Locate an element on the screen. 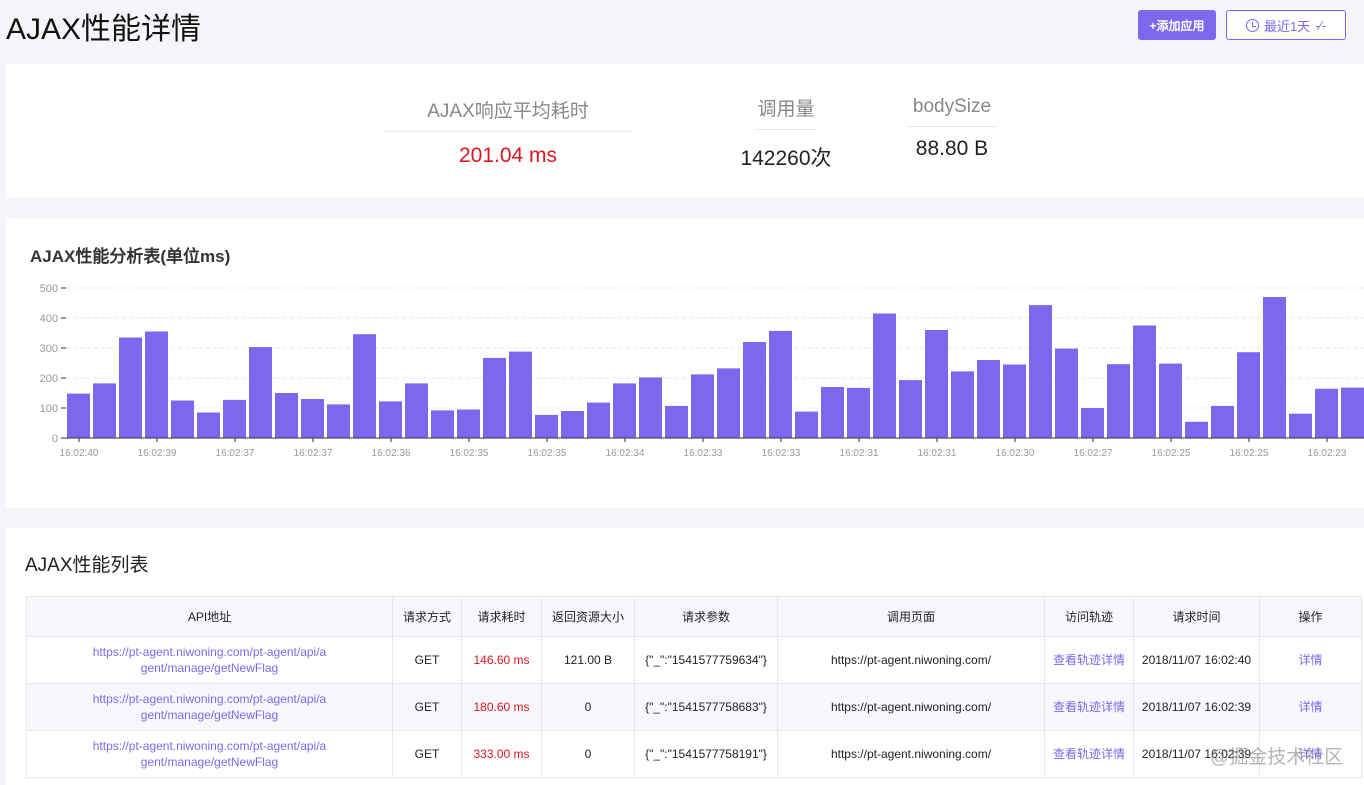  column-header: 请求方式 is located at coordinates (427, 616).